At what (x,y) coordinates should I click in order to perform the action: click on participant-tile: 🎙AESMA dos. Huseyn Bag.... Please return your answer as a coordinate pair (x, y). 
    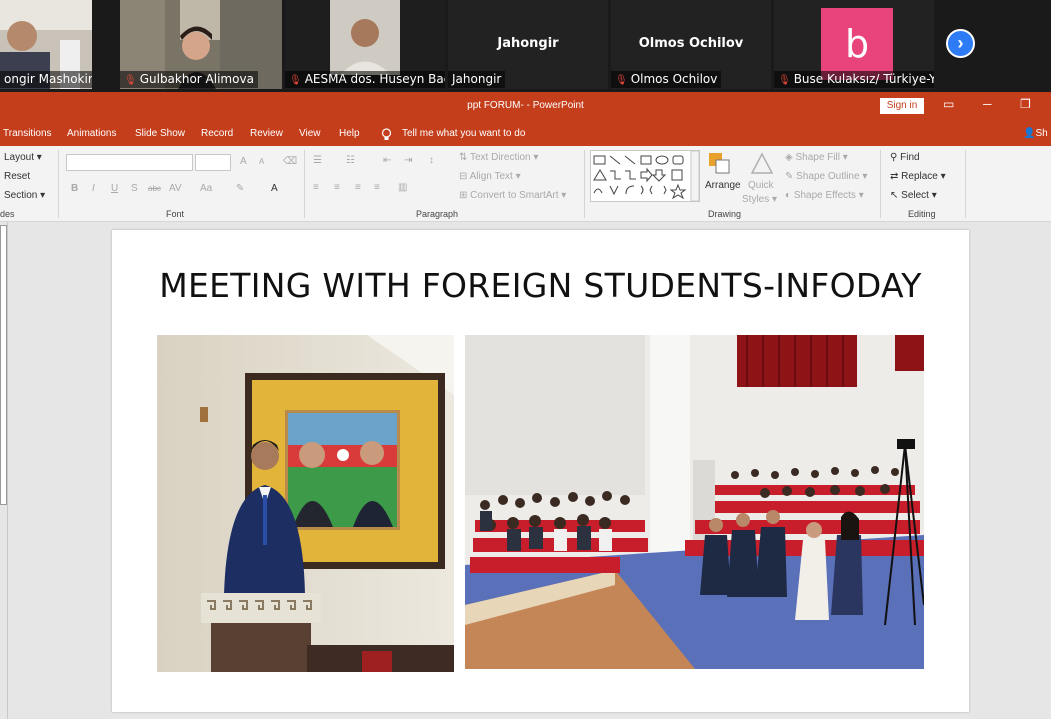
    Looking at the image, I should click on (365, 44).